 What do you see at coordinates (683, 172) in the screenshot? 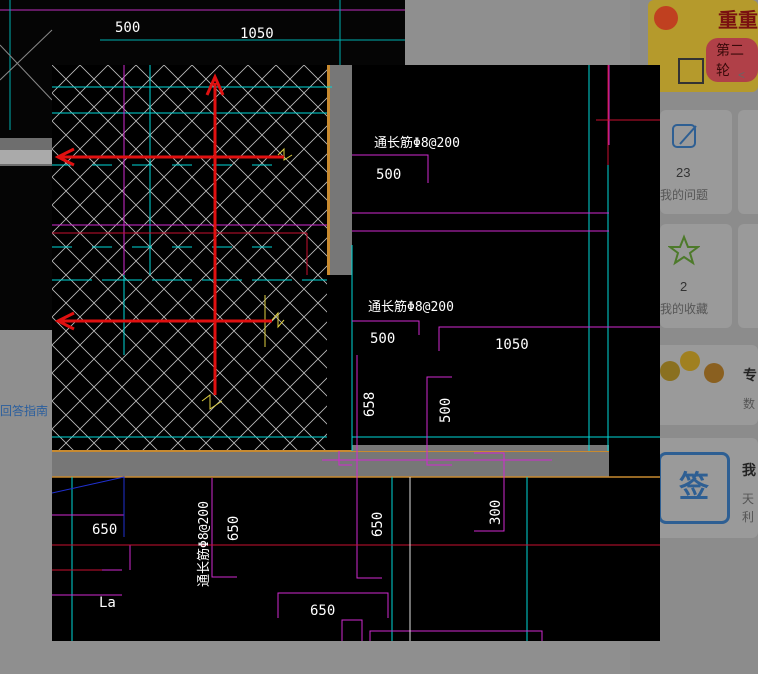
I see `stat-questions-count: 23` at bounding box center [683, 172].